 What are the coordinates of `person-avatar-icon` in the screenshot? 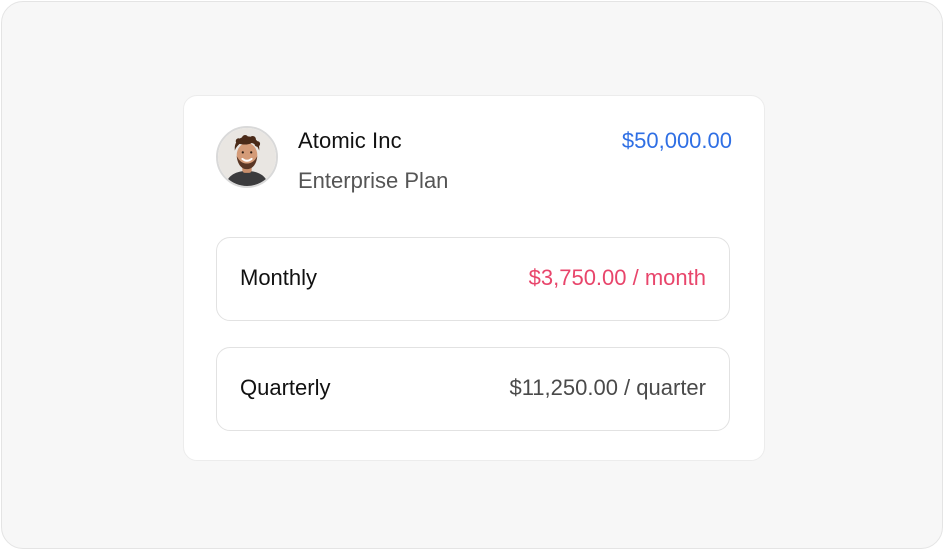 It's located at (247, 157).